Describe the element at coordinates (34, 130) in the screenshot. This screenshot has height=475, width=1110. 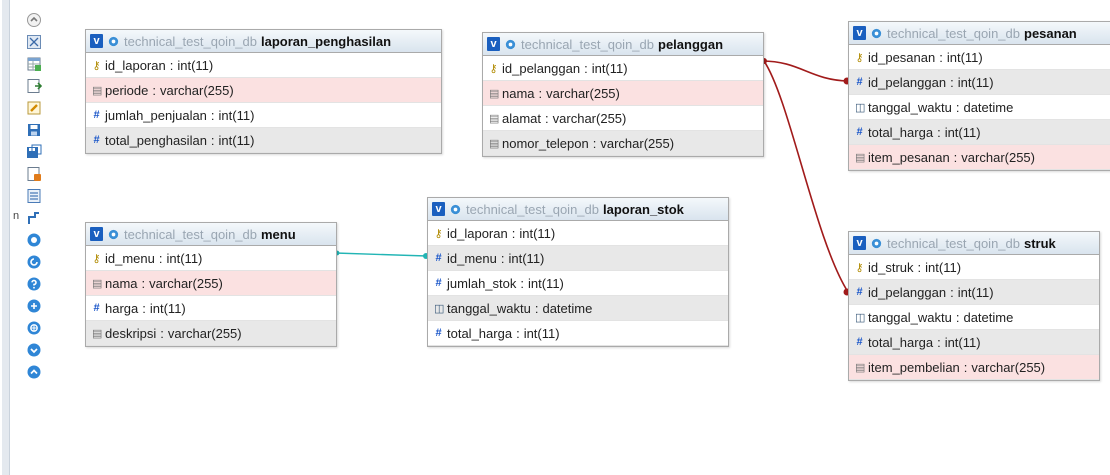
I see `save-icon` at that location.